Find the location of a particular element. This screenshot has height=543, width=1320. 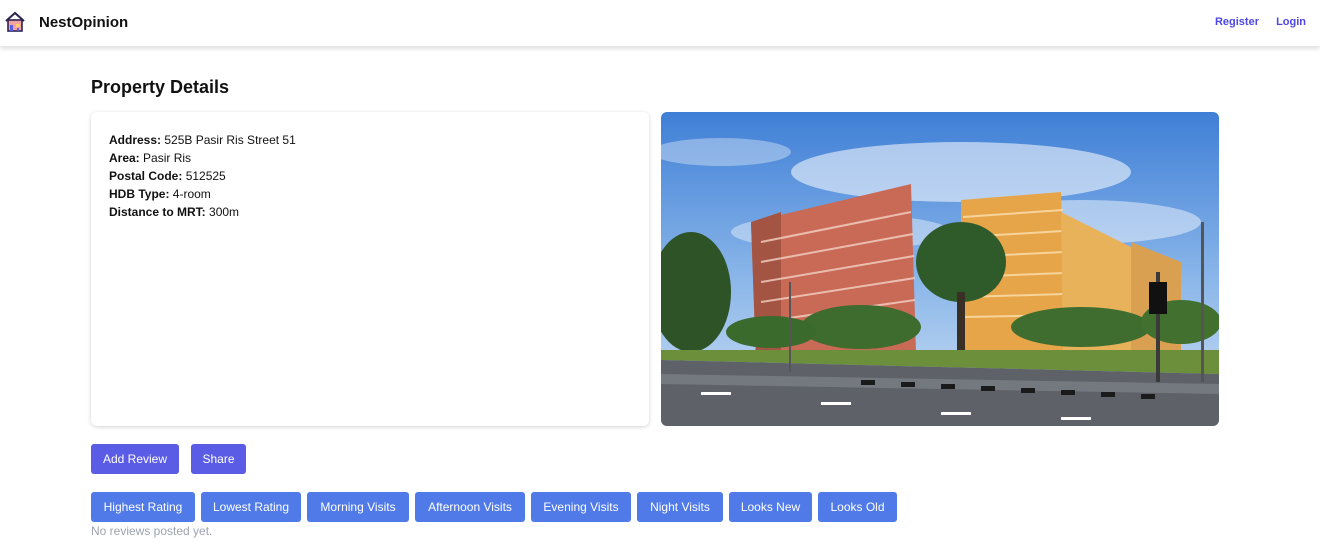

postal-code-label: Postal Code: is located at coordinates (146, 176).